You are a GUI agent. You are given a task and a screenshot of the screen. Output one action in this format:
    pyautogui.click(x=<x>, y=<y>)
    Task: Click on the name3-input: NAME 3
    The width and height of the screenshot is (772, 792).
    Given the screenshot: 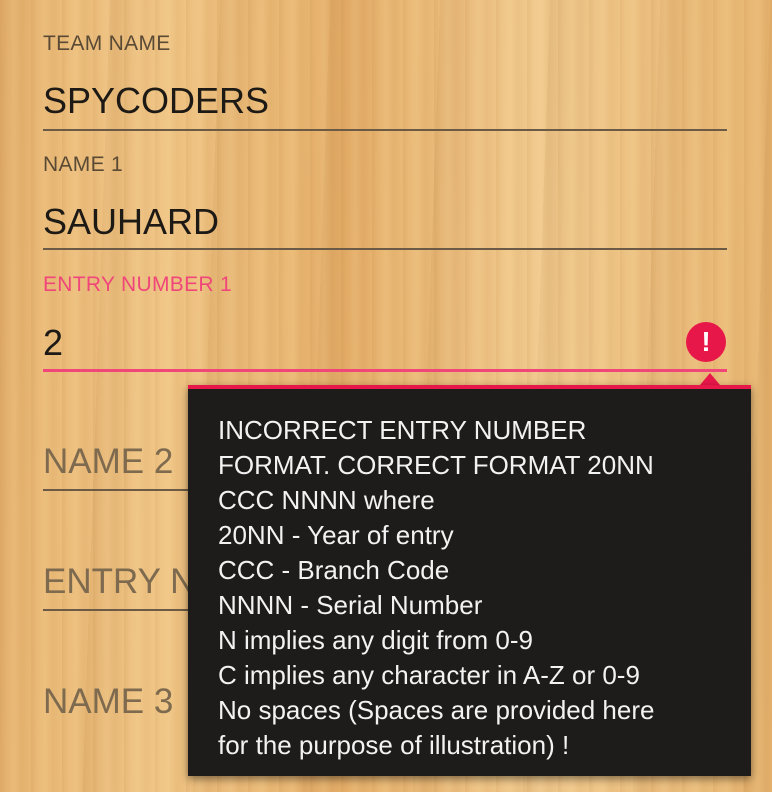 What is the action you would take?
    pyautogui.click(x=108, y=702)
    